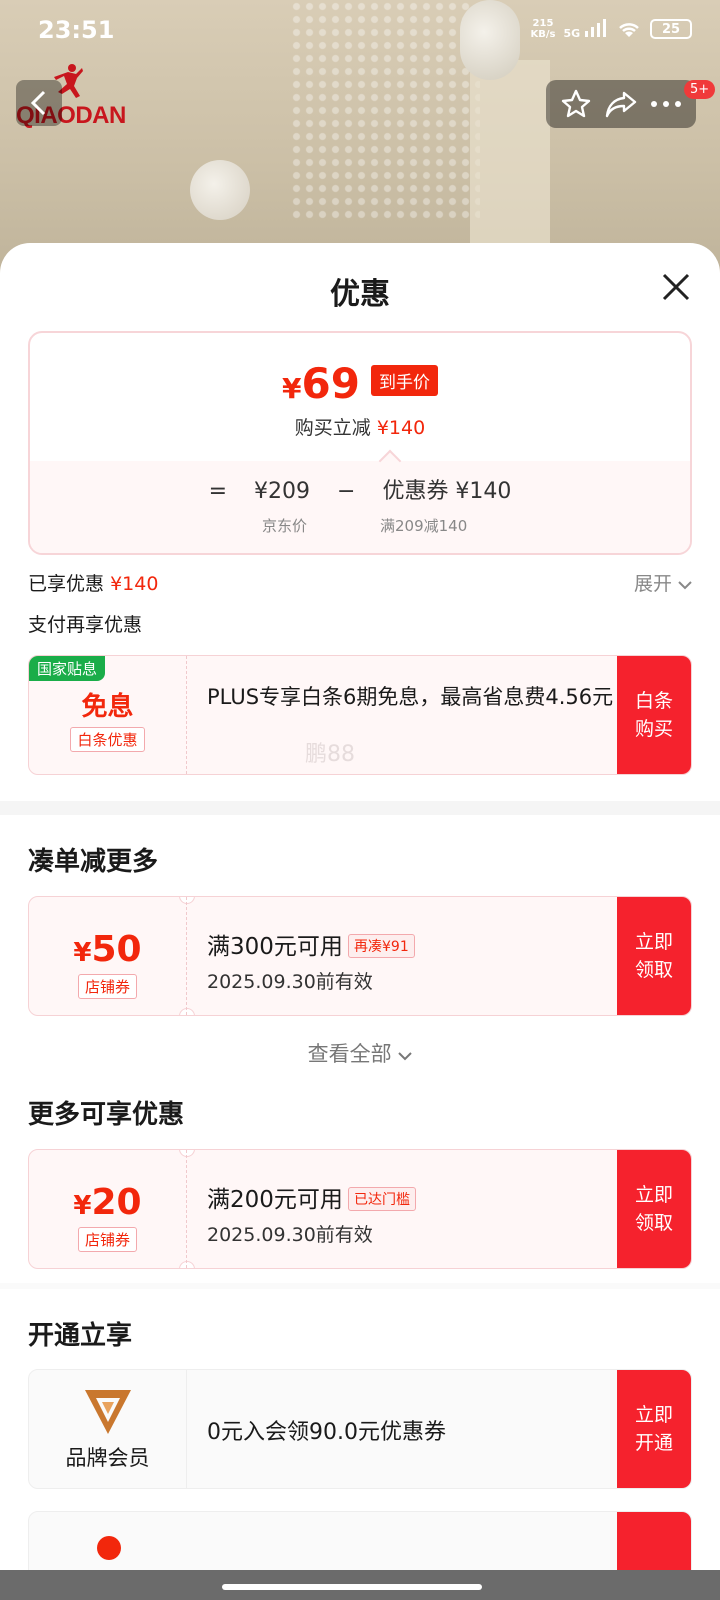 The image size is (720, 1600). I want to click on brand-member-card: 品牌会员 0元入会领90.0元优惠券 立即开通, so click(360, 1429).